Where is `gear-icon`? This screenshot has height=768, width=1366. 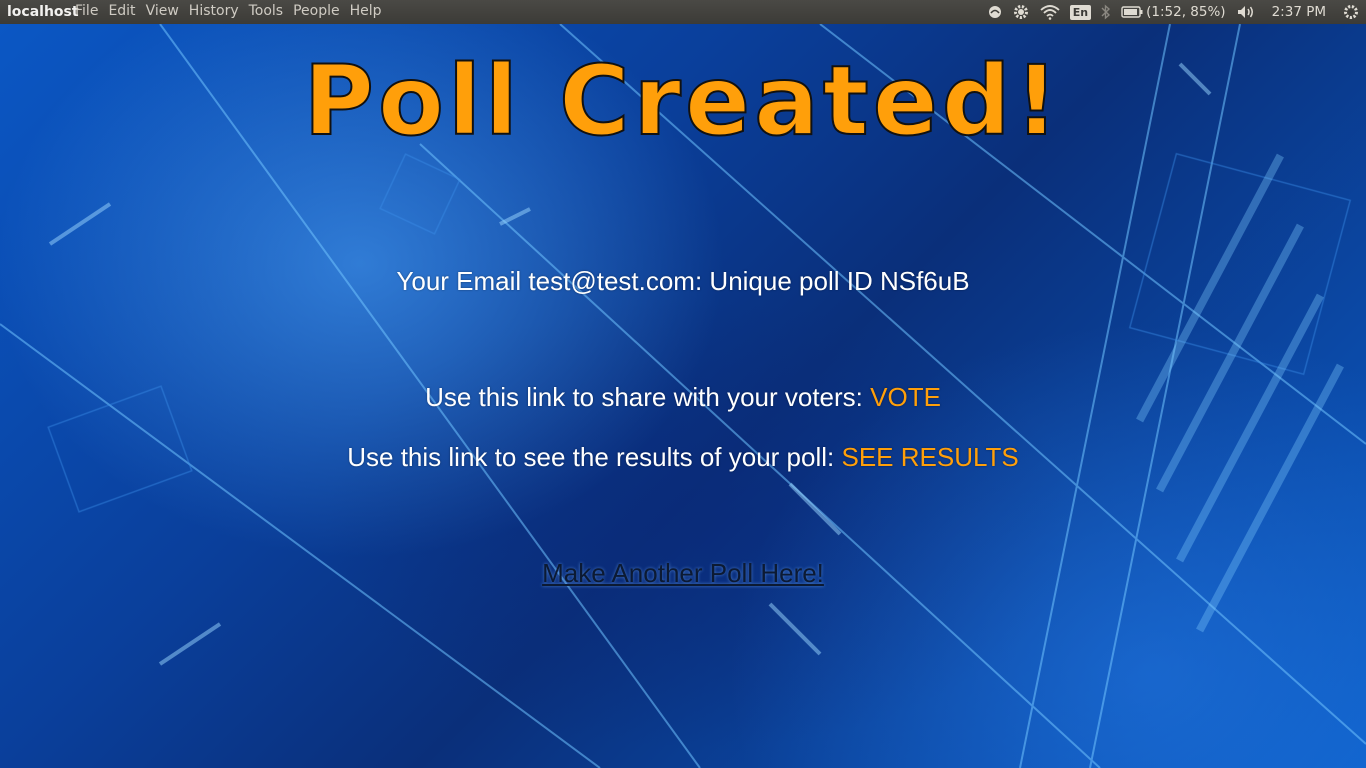 gear-icon is located at coordinates (1021, 12).